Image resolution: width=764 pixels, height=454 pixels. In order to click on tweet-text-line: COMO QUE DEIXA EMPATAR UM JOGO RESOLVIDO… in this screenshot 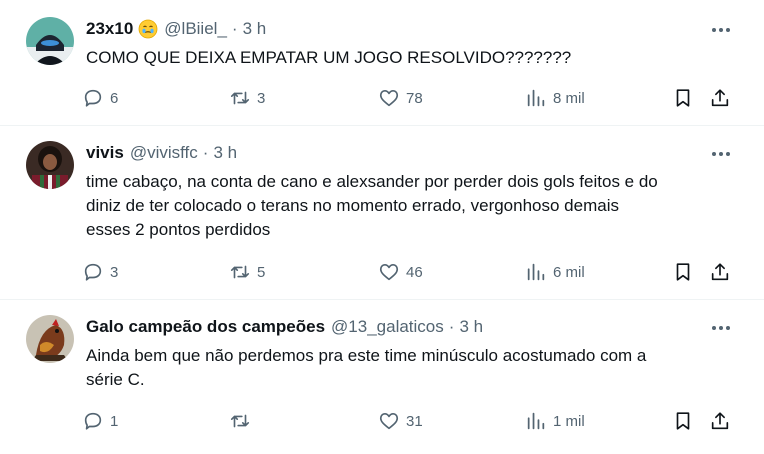, I will do `click(329, 57)`.